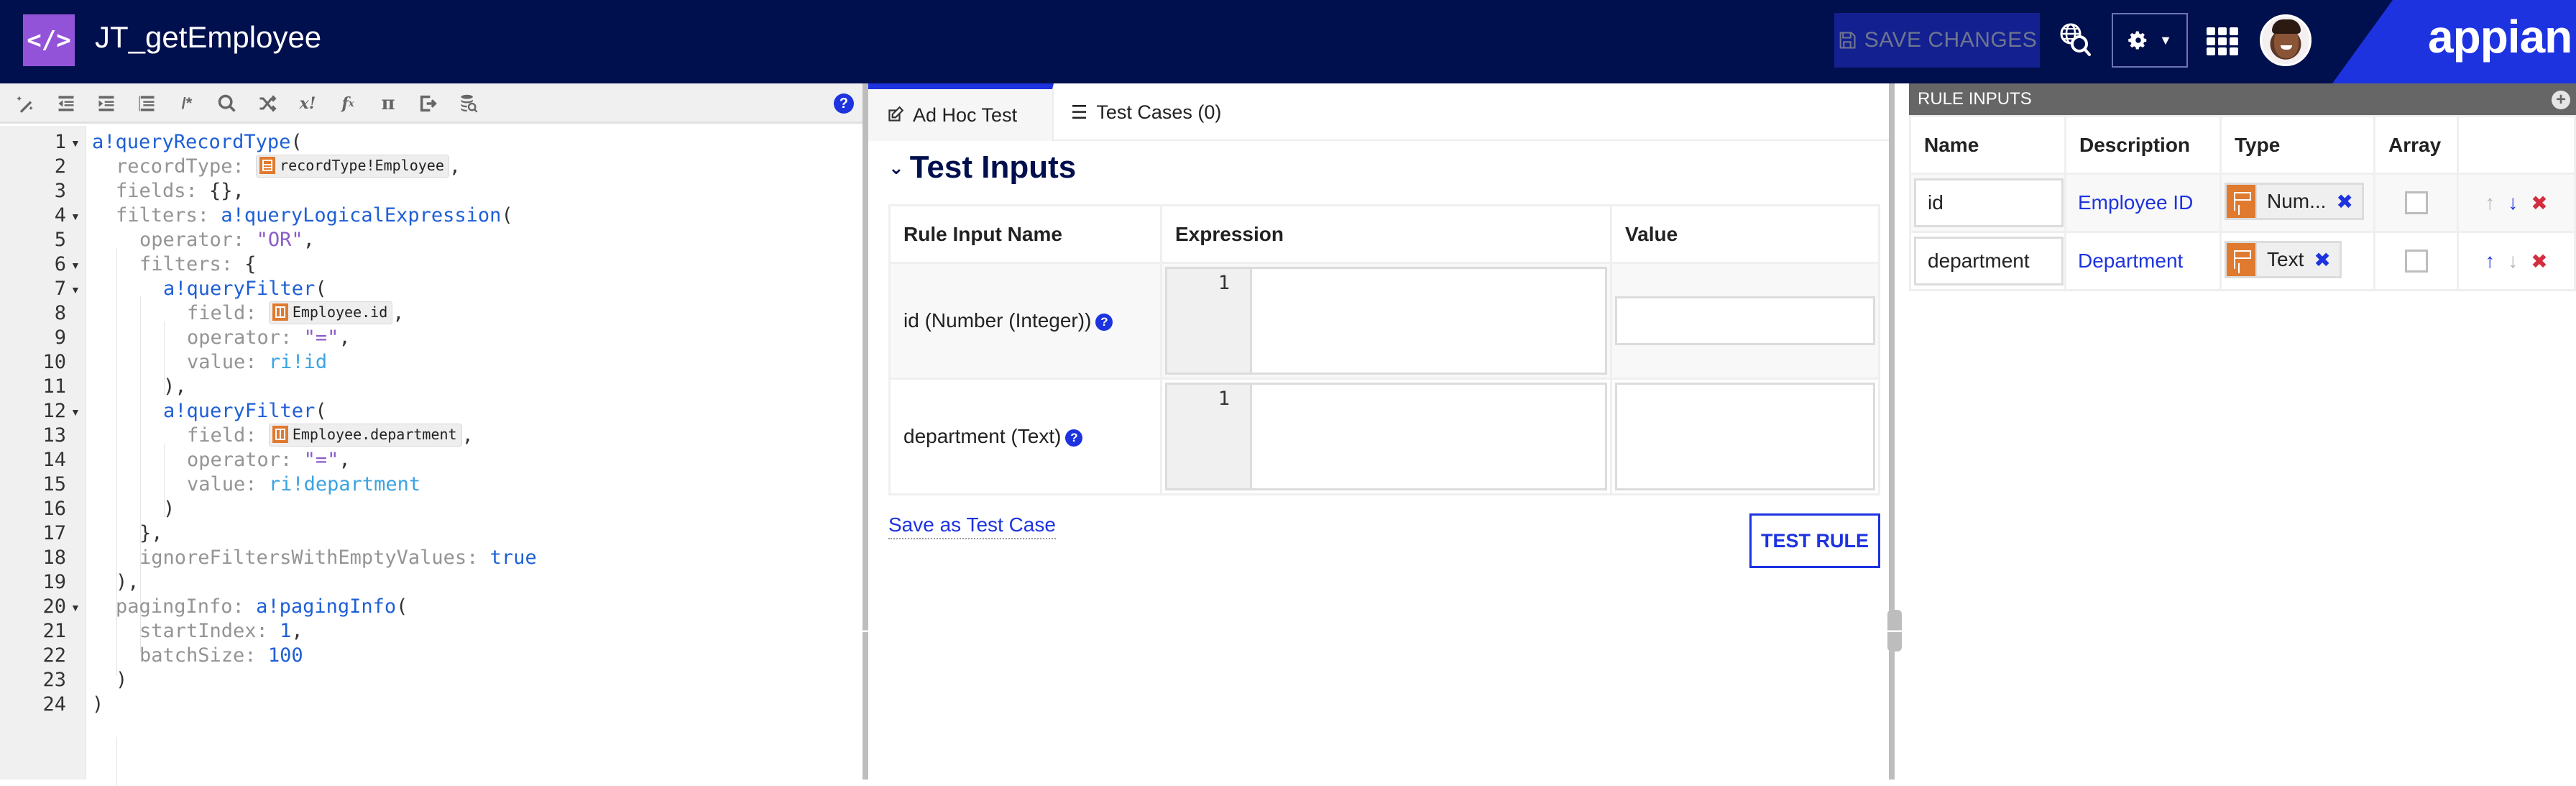 The height and width of the screenshot is (786, 2576). Describe the element at coordinates (60, 167) in the screenshot. I see `line-number: 2` at that location.